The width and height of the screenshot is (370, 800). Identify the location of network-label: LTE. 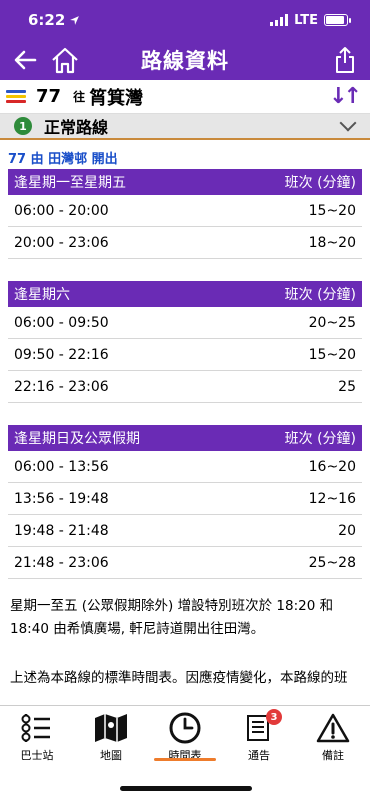
(306, 20).